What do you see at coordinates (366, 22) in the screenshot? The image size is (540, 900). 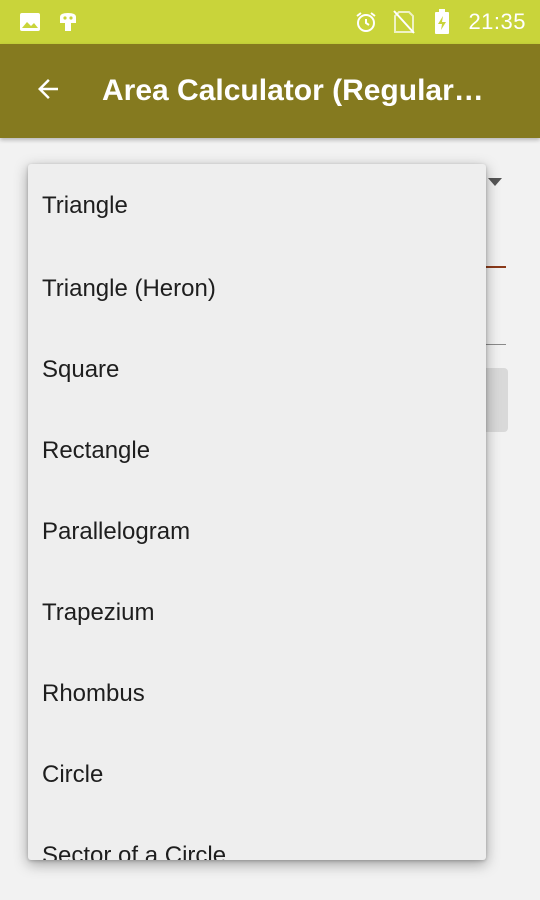 I see `alarm-icon` at bounding box center [366, 22].